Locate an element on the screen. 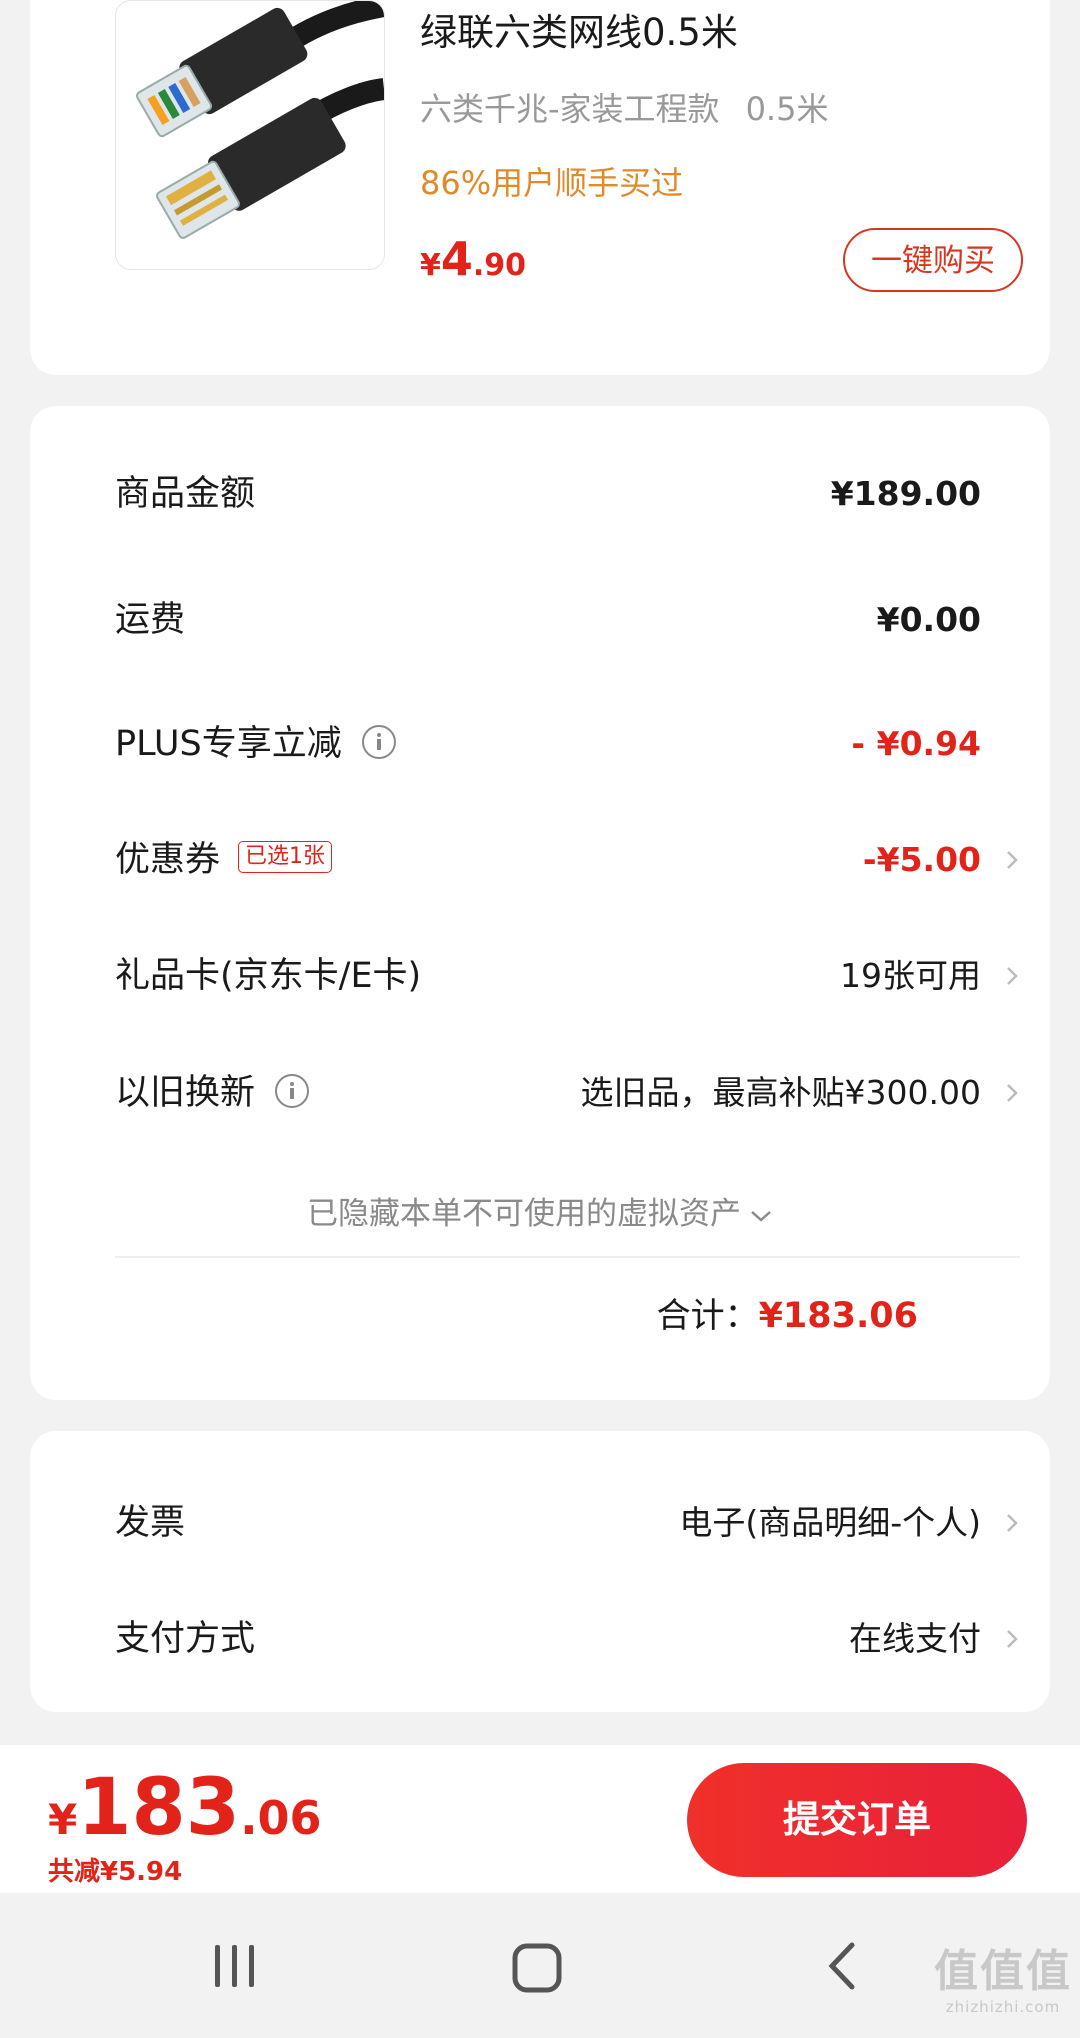  gift-card-row: 礼品卡(京东卡/E卡) 19张可用 is located at coordinates (569, 976).